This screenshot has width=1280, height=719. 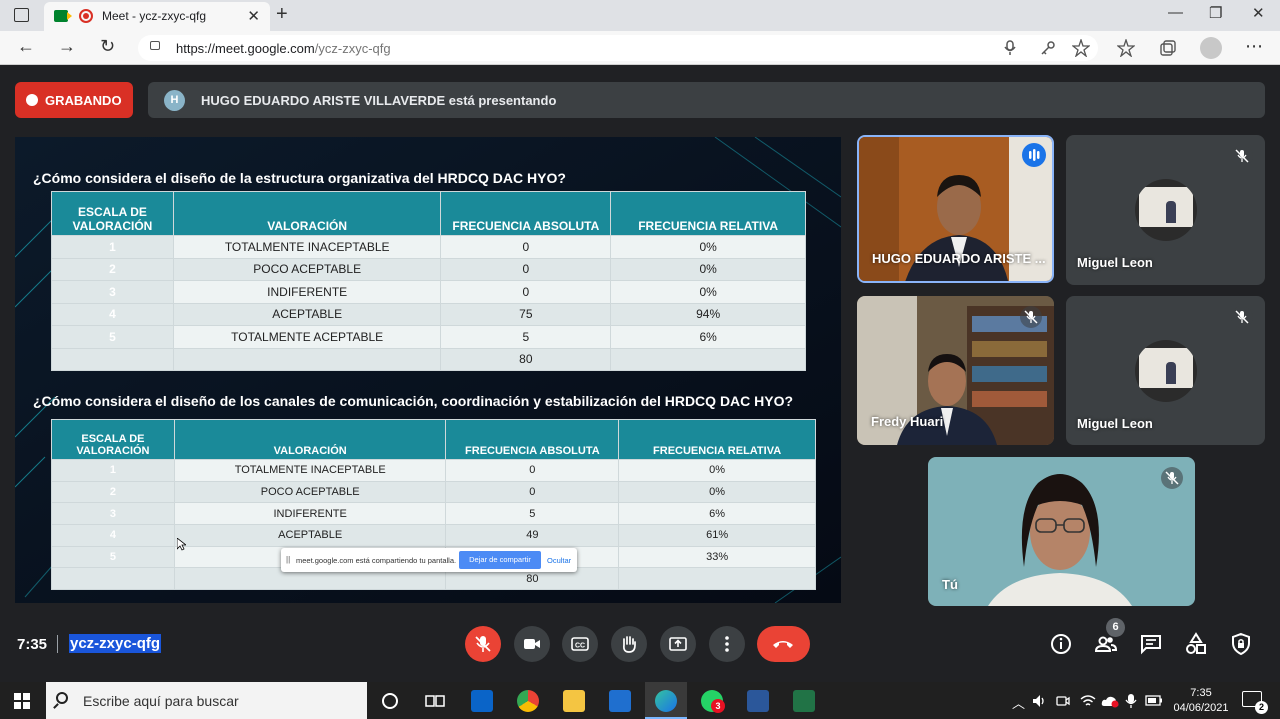 What do you see at coordinates (1254, 46) in the screenshot?
I see `settings-menu-button: ⋯` at bounding box center [1254, 46].